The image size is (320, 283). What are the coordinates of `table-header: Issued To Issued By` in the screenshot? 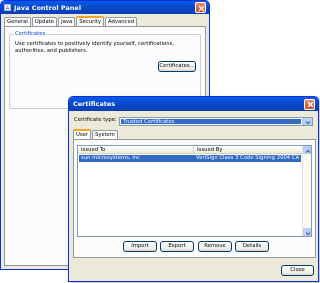 It's located at (191, 150).